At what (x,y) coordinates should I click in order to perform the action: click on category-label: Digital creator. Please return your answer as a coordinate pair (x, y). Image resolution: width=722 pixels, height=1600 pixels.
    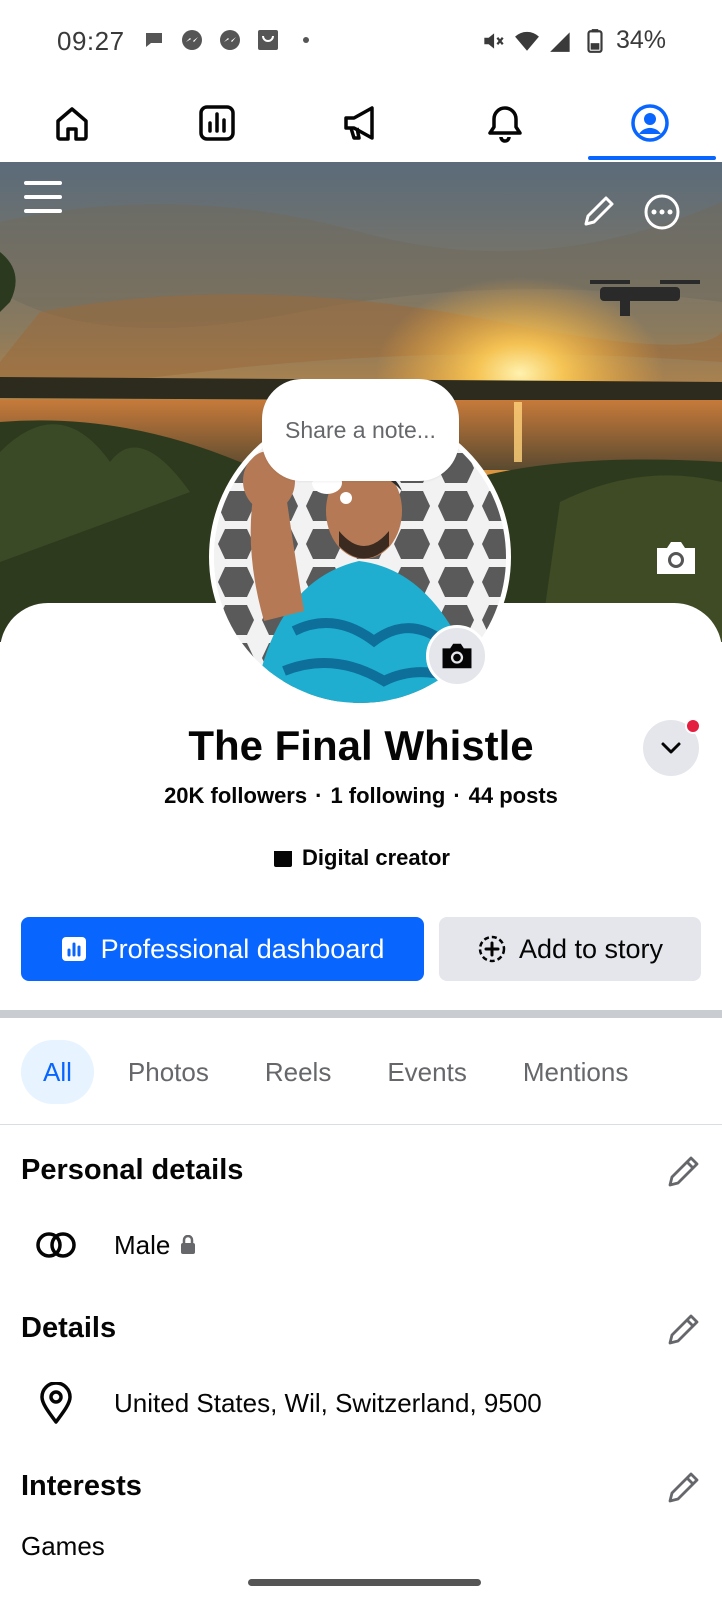
    Looking at the image, I should click on (376, 857).